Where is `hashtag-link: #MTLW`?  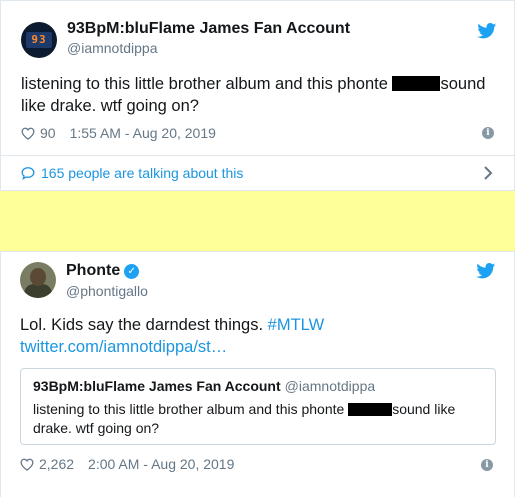
hashtag-link: #MTLW is located at coordinates (296, 325).